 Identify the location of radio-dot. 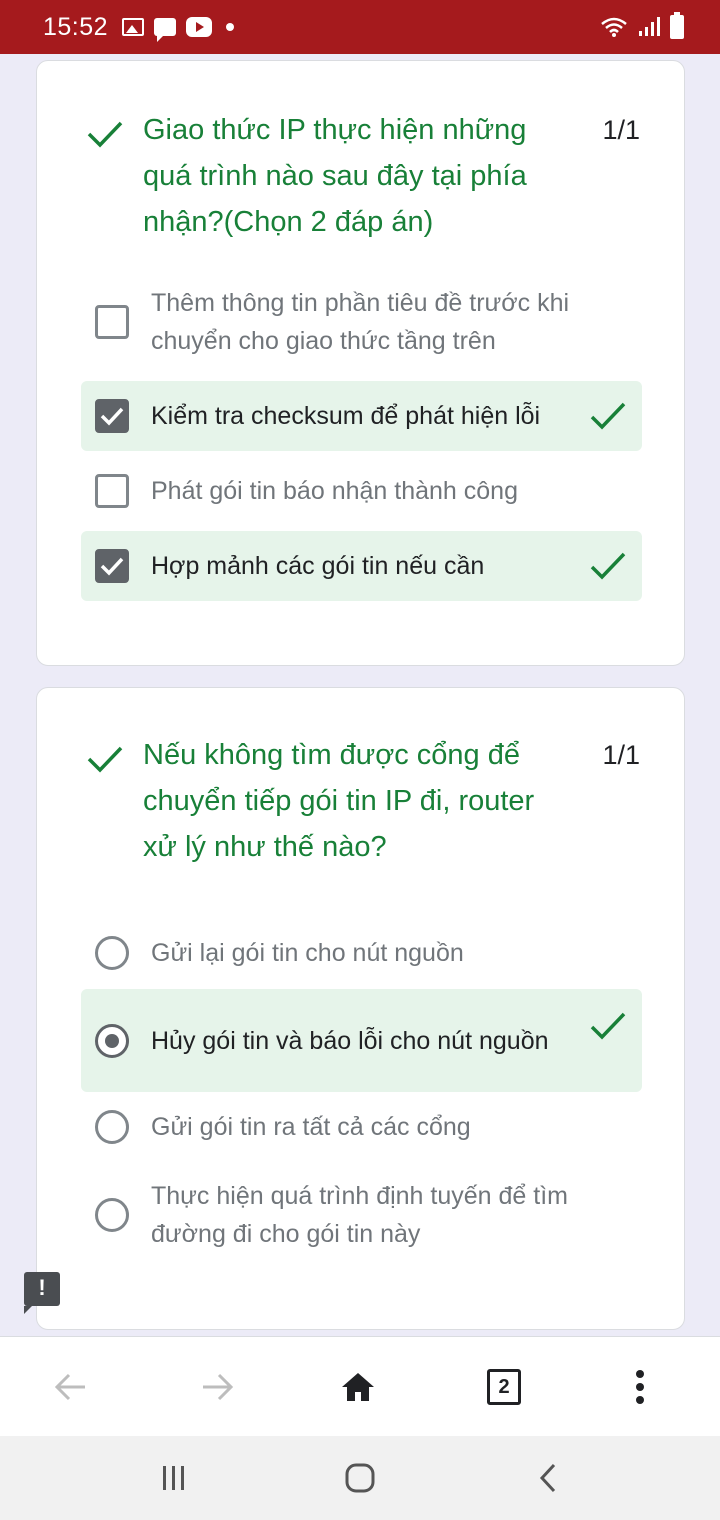
(112, 1040).